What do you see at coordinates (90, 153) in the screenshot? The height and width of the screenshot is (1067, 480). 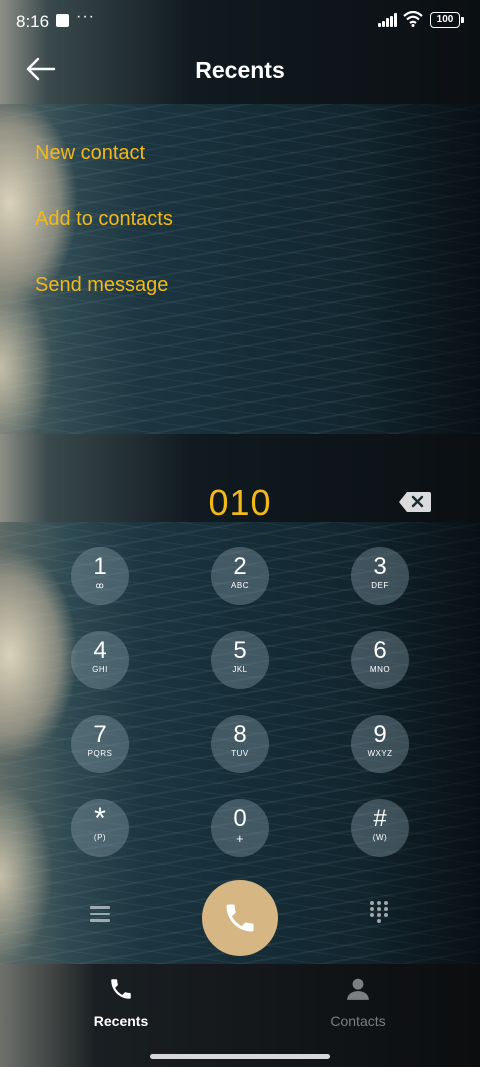 I see `new-contact-option: New contact` at bounding box center [90, 153].